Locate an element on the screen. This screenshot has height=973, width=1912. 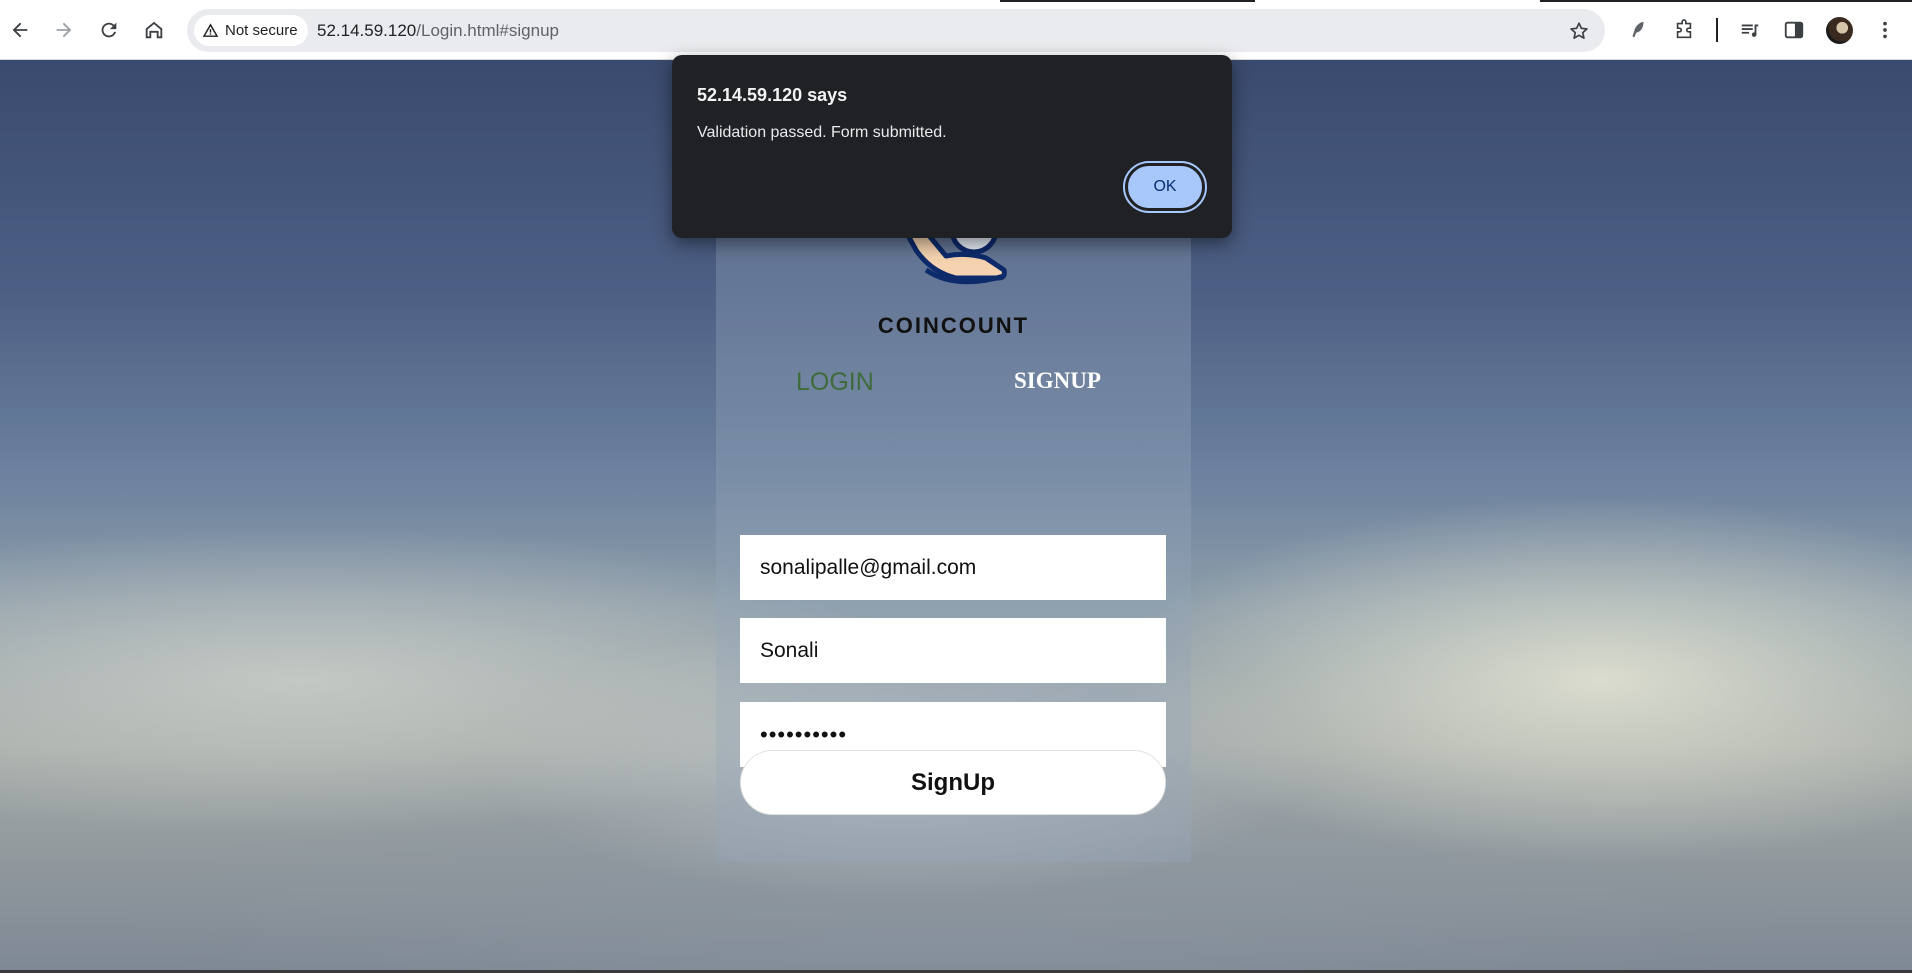
arrow-left-icon is located at coordinates (20, 30).